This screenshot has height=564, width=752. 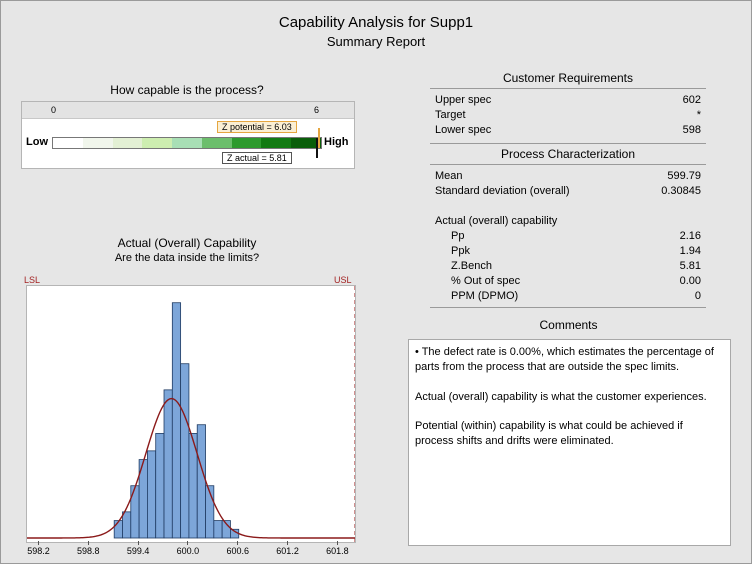 I want to click on row-label: Mean, so click(x=449, y=176).